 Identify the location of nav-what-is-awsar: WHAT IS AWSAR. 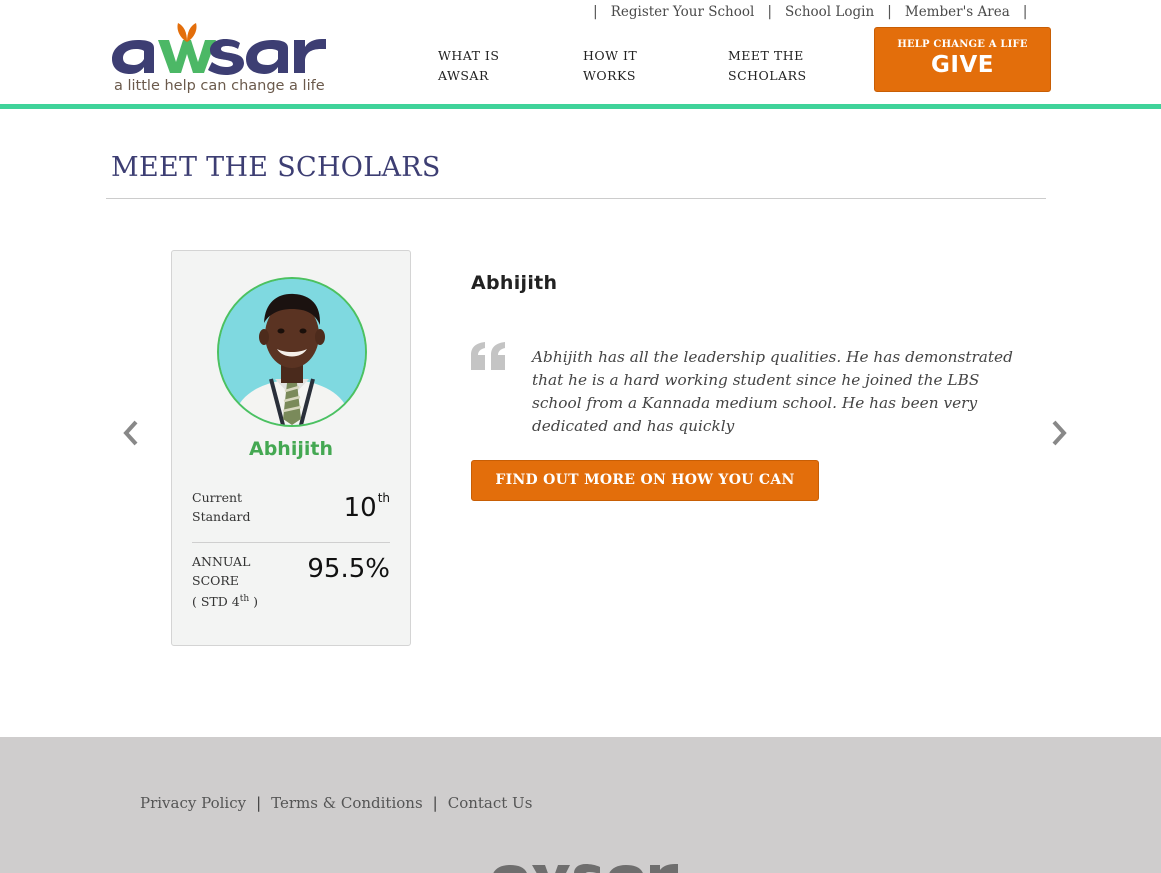
(483, 66).